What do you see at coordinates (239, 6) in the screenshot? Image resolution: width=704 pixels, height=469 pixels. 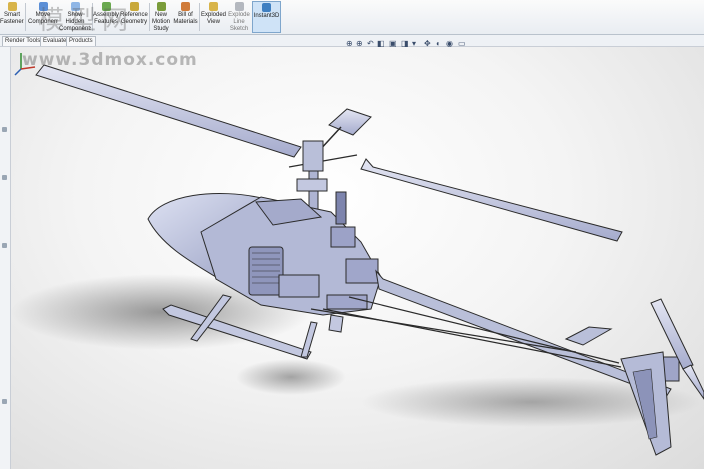 I see `explode-line-icon` at bounding box center [239, 6].